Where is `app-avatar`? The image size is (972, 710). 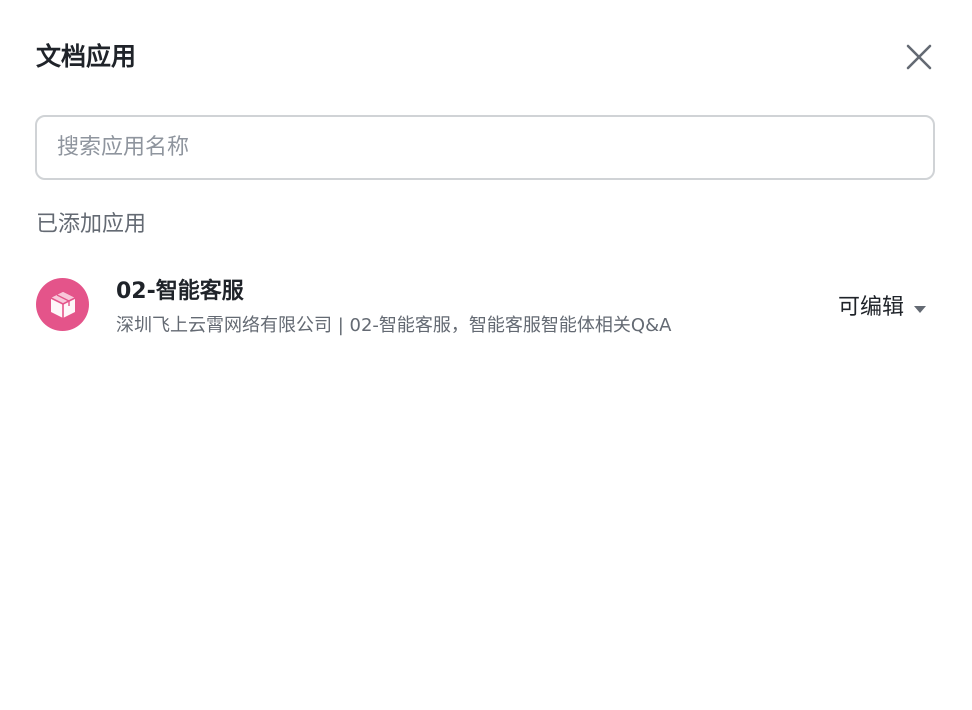 app-avatar is located at coordinates (62, 304).